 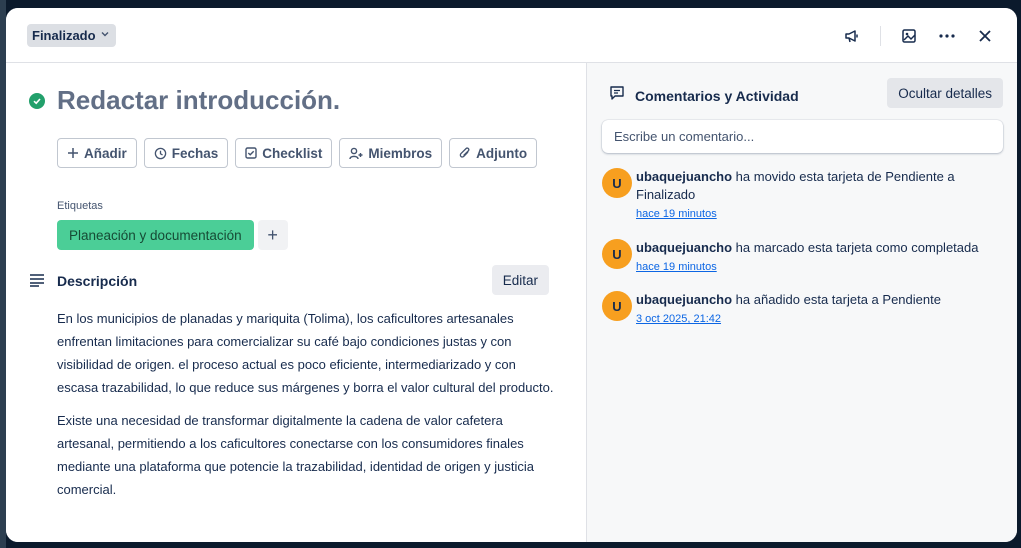 I want to click on add-button: Añadir, so click(x=97, y=153).